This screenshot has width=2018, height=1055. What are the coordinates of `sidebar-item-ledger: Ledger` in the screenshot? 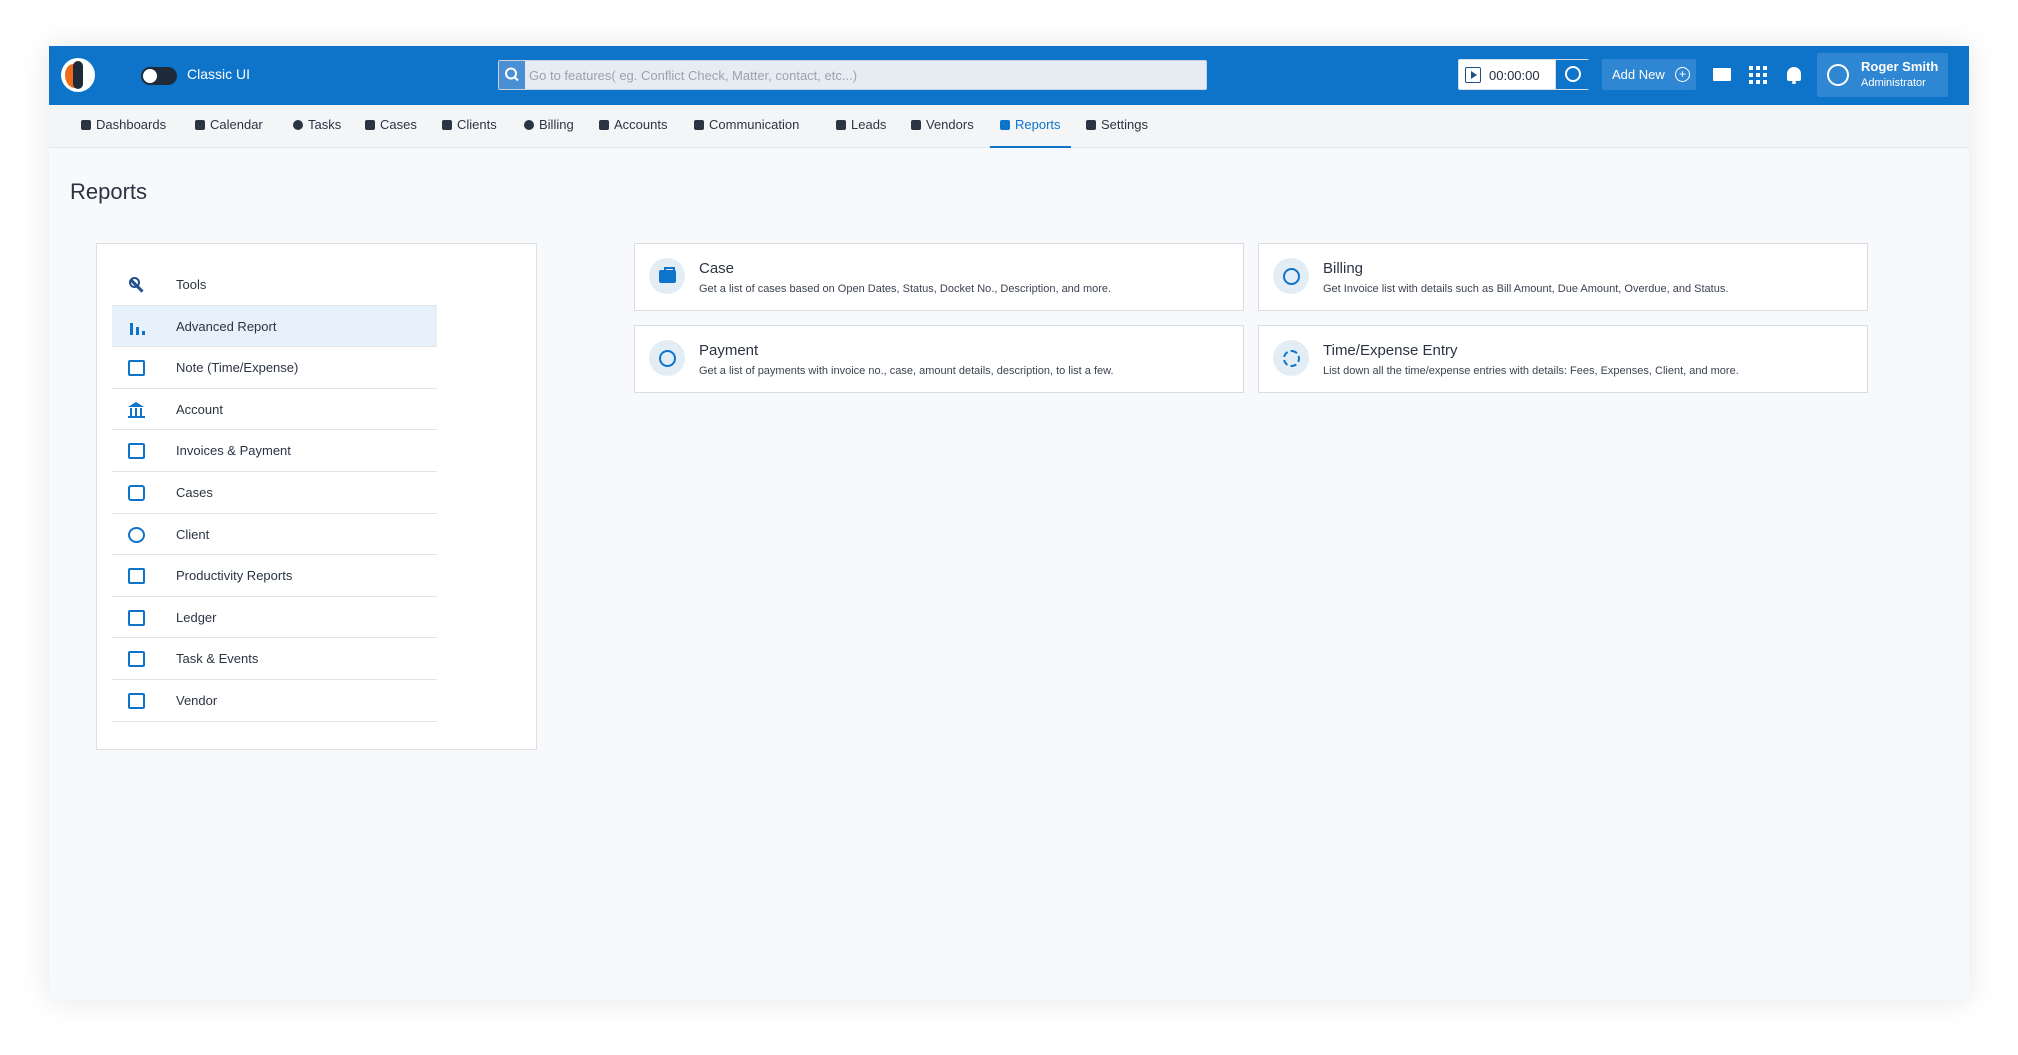 It's located at (274, 618).